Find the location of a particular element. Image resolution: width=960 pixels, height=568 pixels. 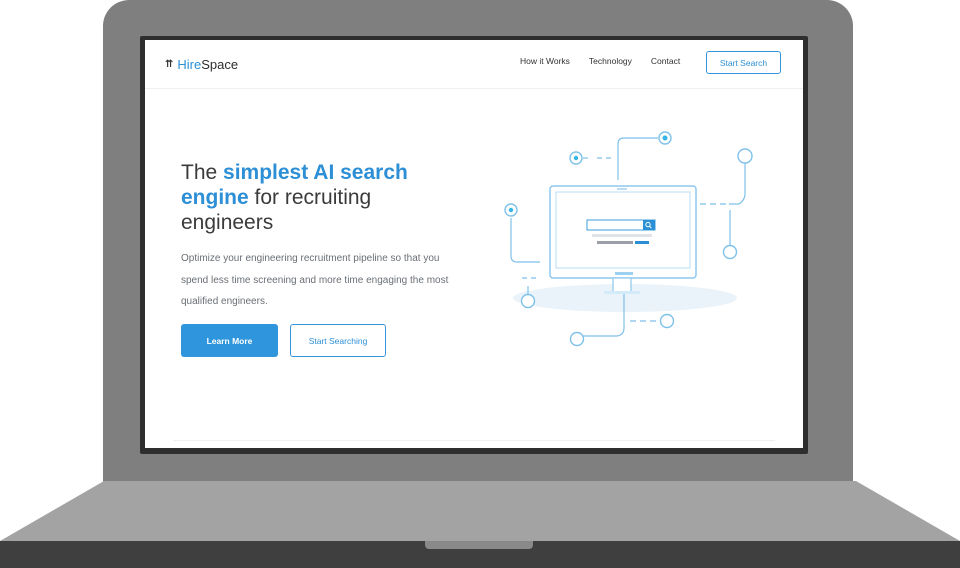

hero-title-pre: The is located at coordinates (202, 172).